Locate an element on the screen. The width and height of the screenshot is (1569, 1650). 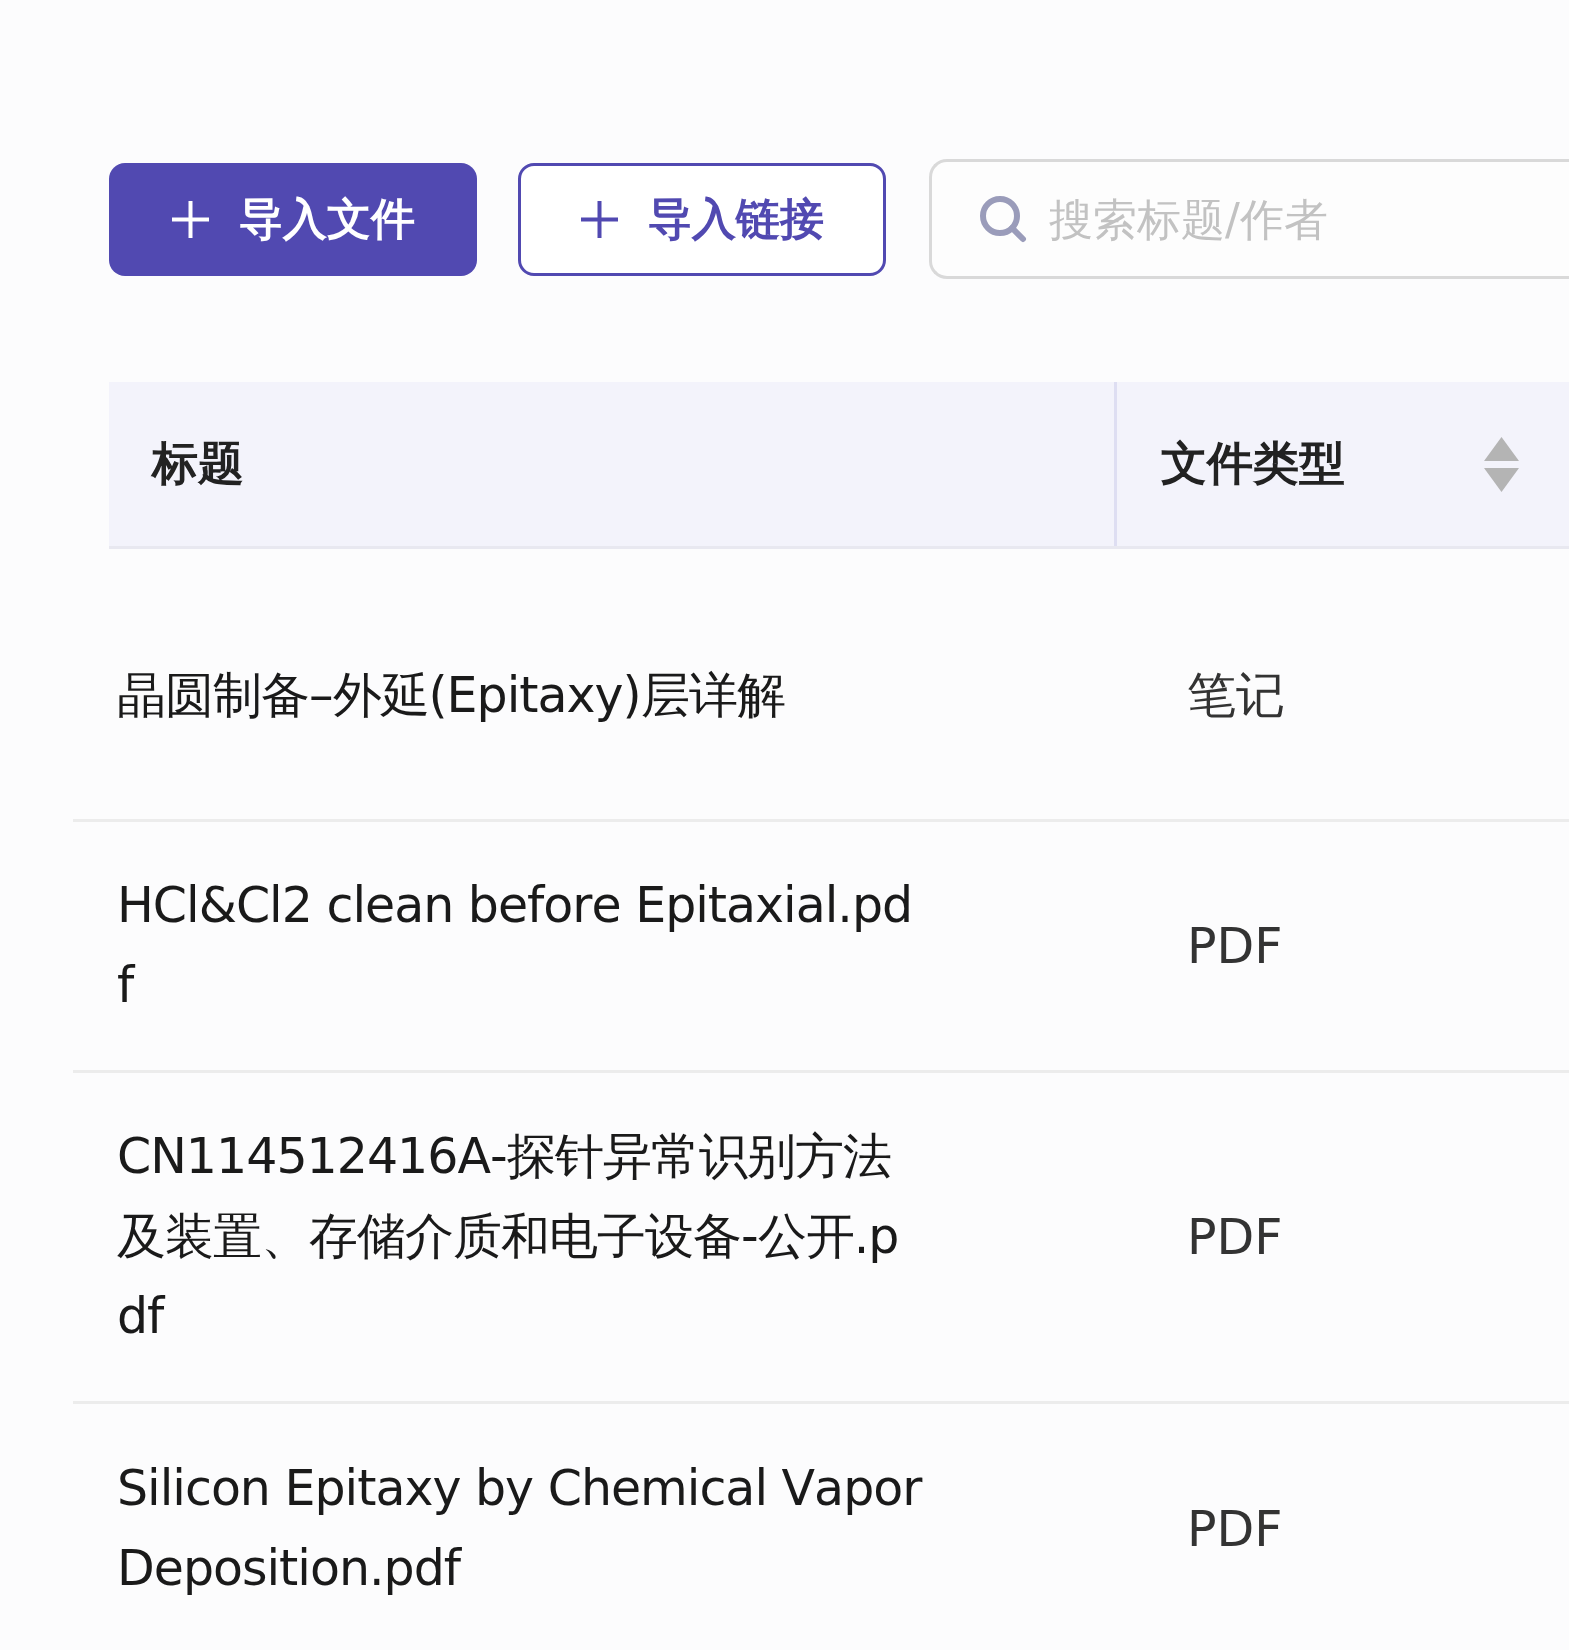
file-type-label: 笔记 is located at coordinates (1236, 695).